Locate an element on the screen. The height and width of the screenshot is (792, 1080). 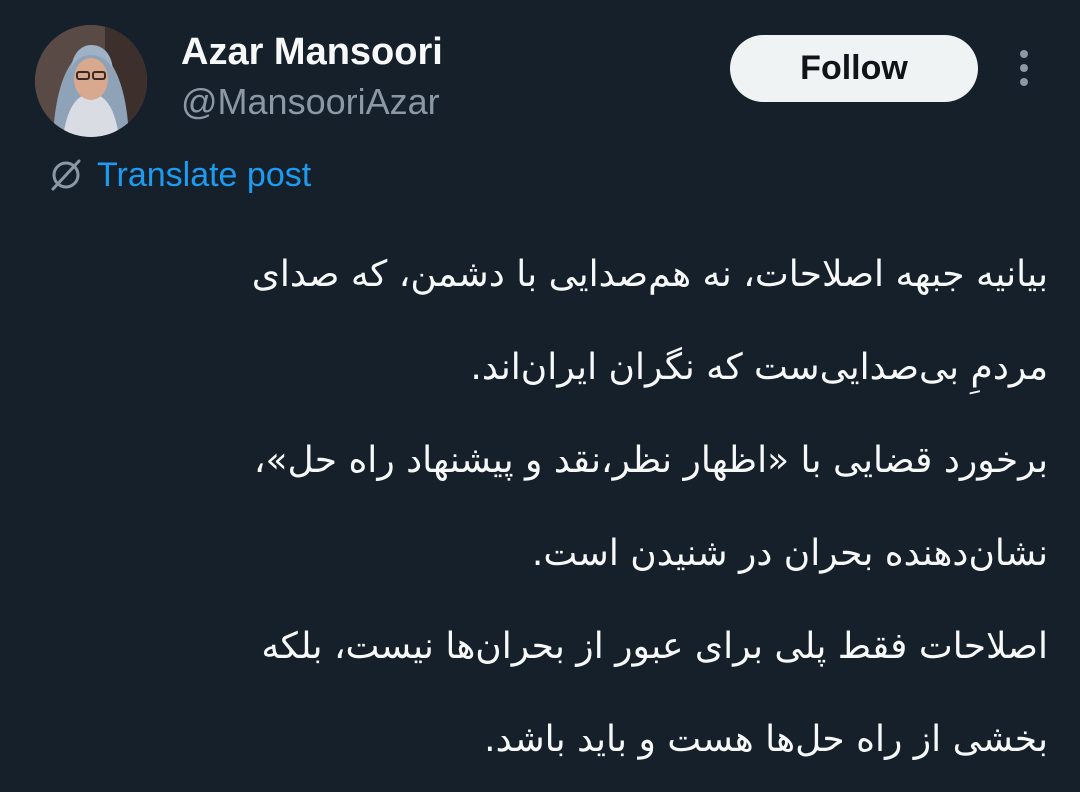
translate-post-link: Translate post is located at coordinates (178, 175).